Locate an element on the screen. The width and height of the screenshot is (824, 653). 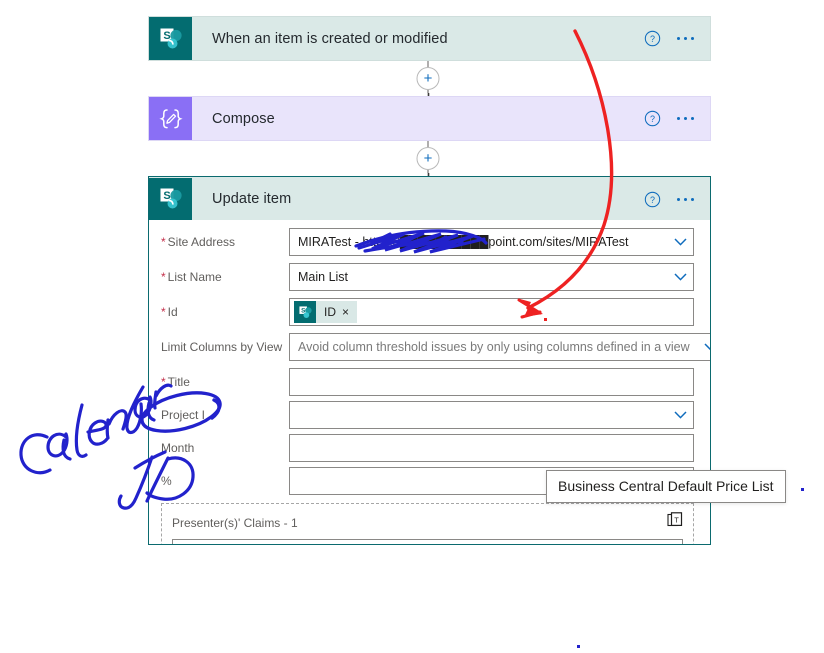
close-icon: × is located at coordinates (349, 312).